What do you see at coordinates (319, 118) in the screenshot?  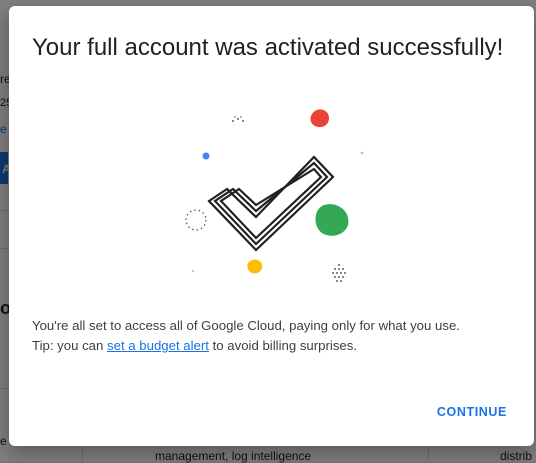 I see `red-blob` at bounding box center [319, 118].